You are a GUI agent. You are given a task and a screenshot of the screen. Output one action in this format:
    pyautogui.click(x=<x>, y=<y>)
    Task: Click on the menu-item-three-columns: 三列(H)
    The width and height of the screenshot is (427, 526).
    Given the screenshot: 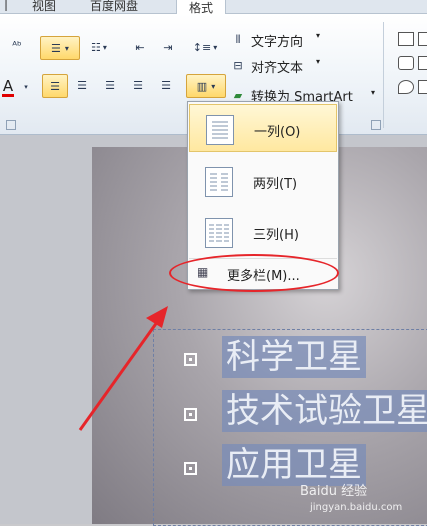 What is the action you would take?
    pyautogui.click(x=263, y=232)
    